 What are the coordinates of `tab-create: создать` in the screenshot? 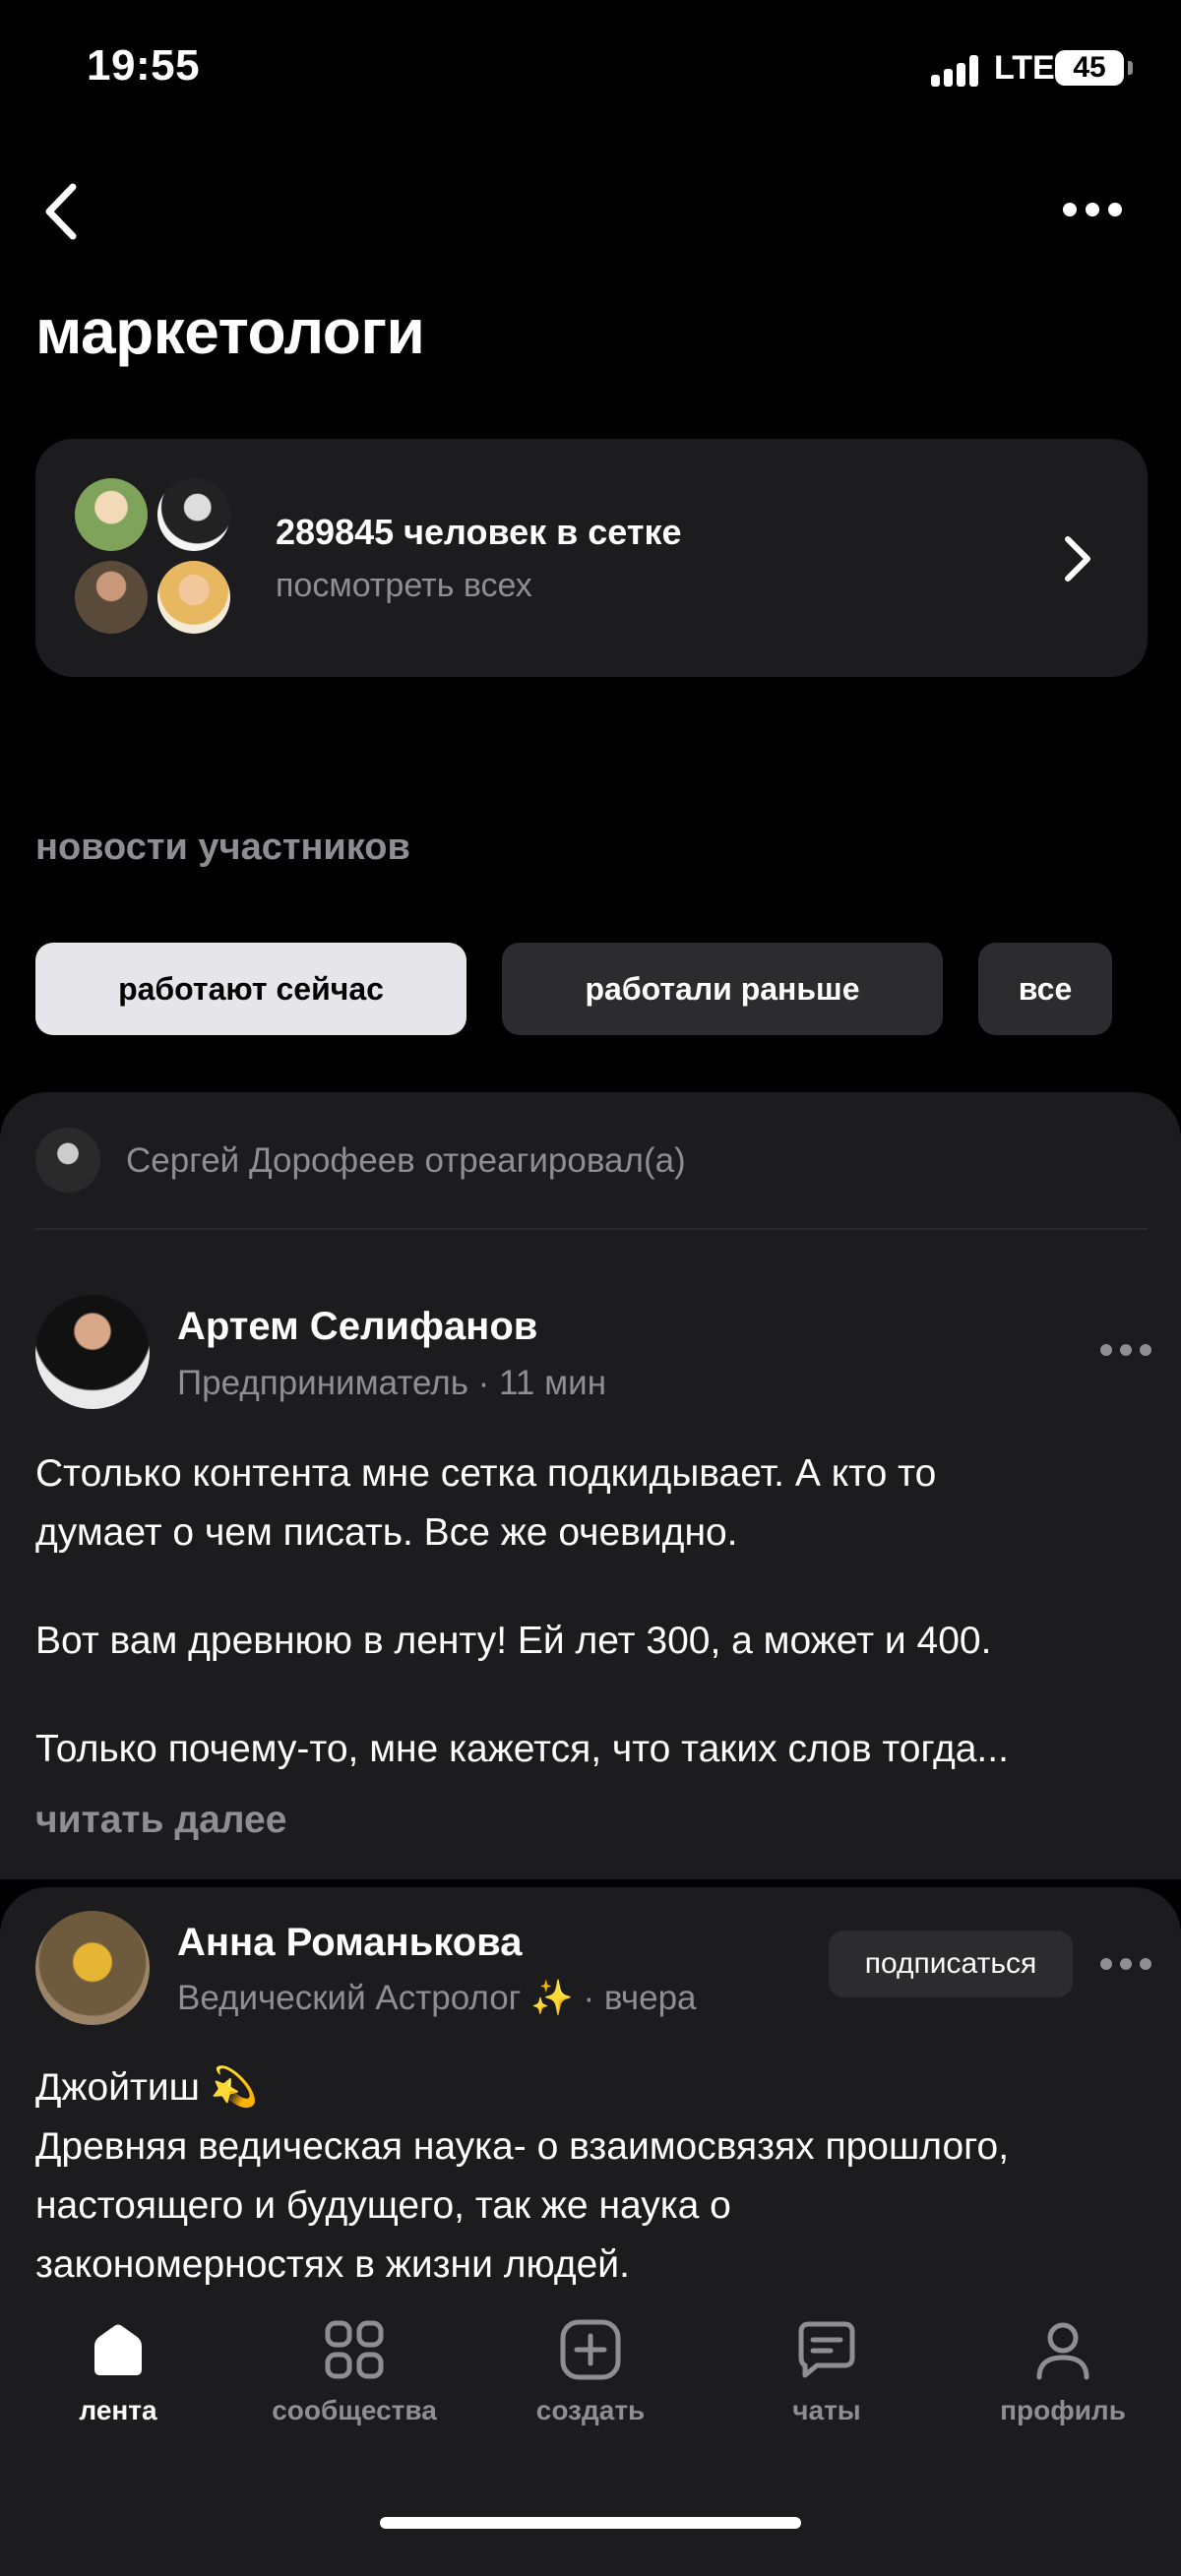 It's located at (590, 2372).